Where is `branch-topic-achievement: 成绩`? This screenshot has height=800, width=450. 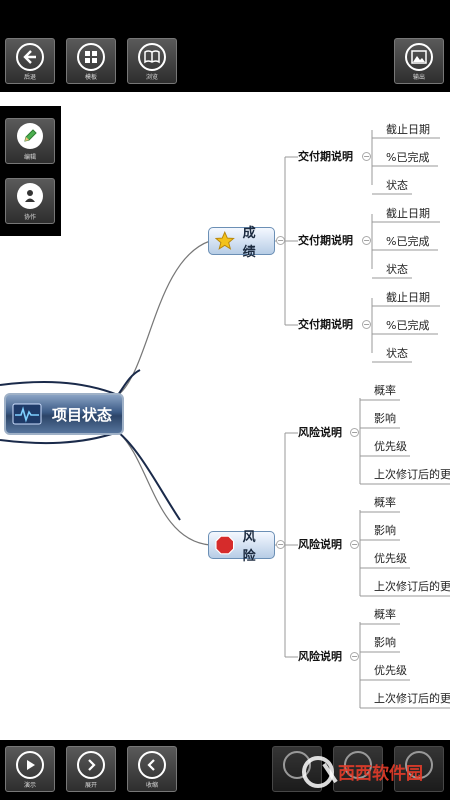
branch-topic-achievement: 成绩 is located at coordinates (241, 243).